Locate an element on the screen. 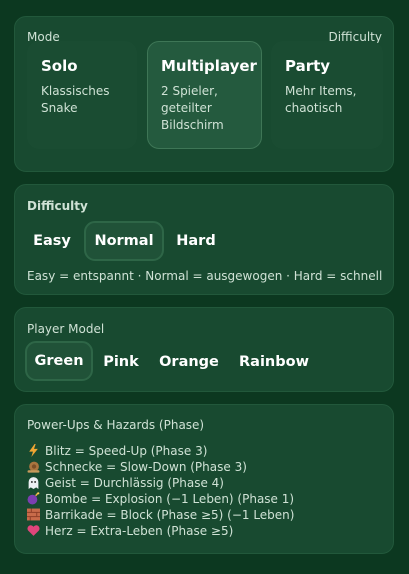 The width and height of the screenshot is (409, 574). powerup-text: Schnecke = Slow-Down (Phase 3) is located at coordinates (146, 467).